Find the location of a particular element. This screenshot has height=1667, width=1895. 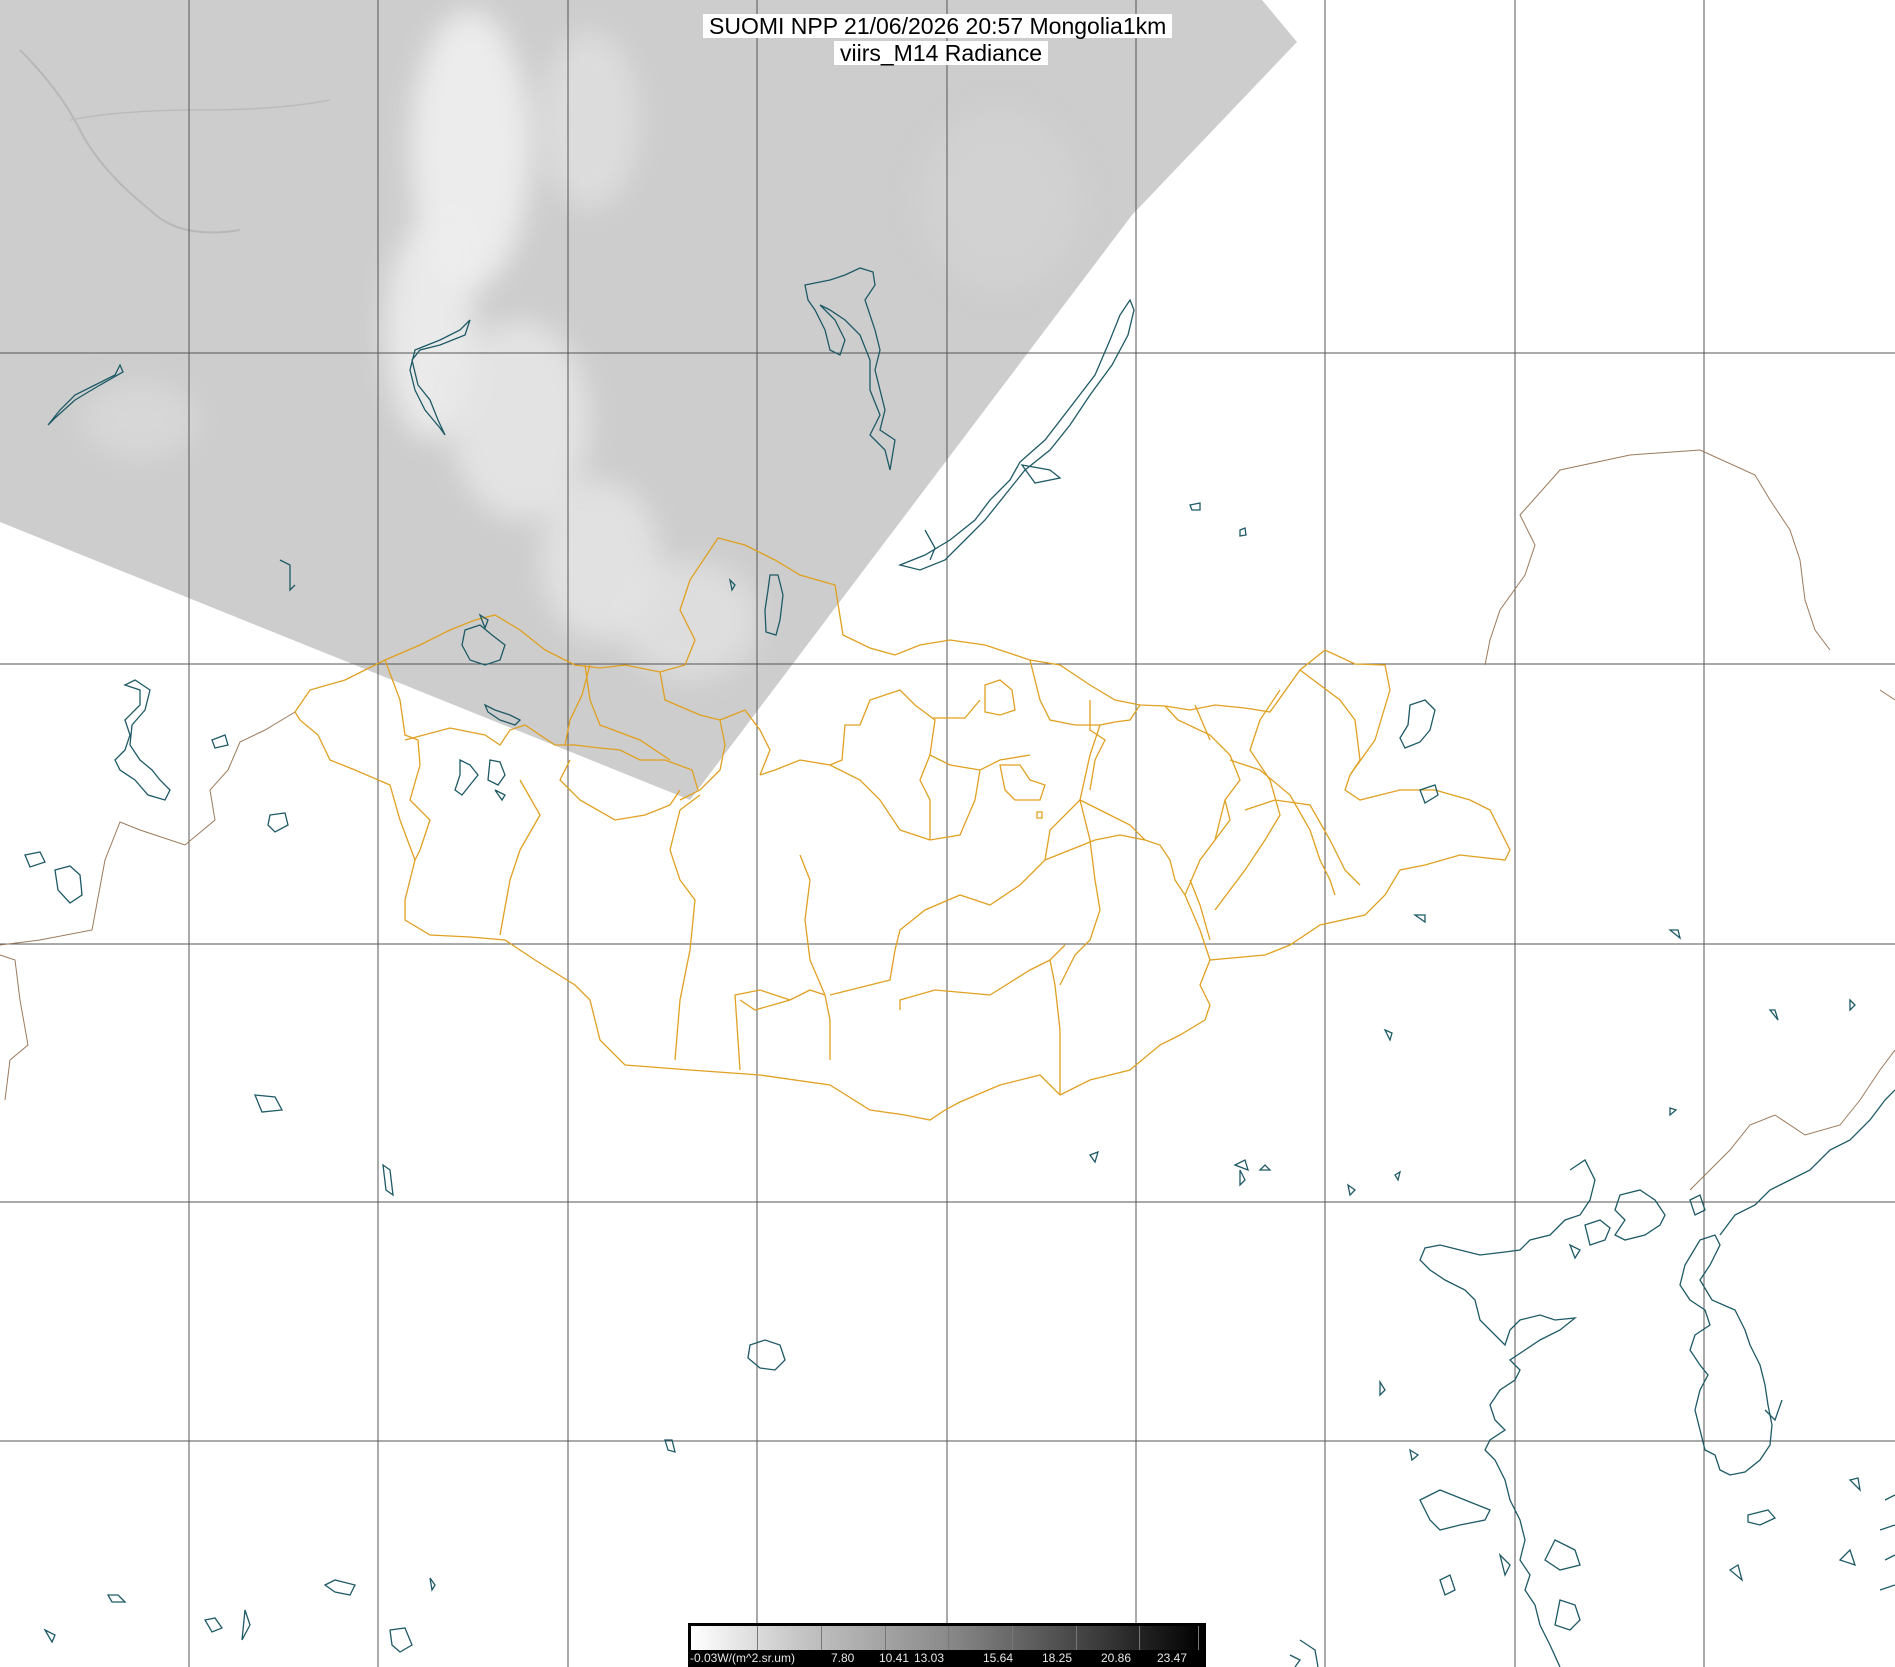

colorbar-tick: 15.64 is located at coordinates (998, 1658).